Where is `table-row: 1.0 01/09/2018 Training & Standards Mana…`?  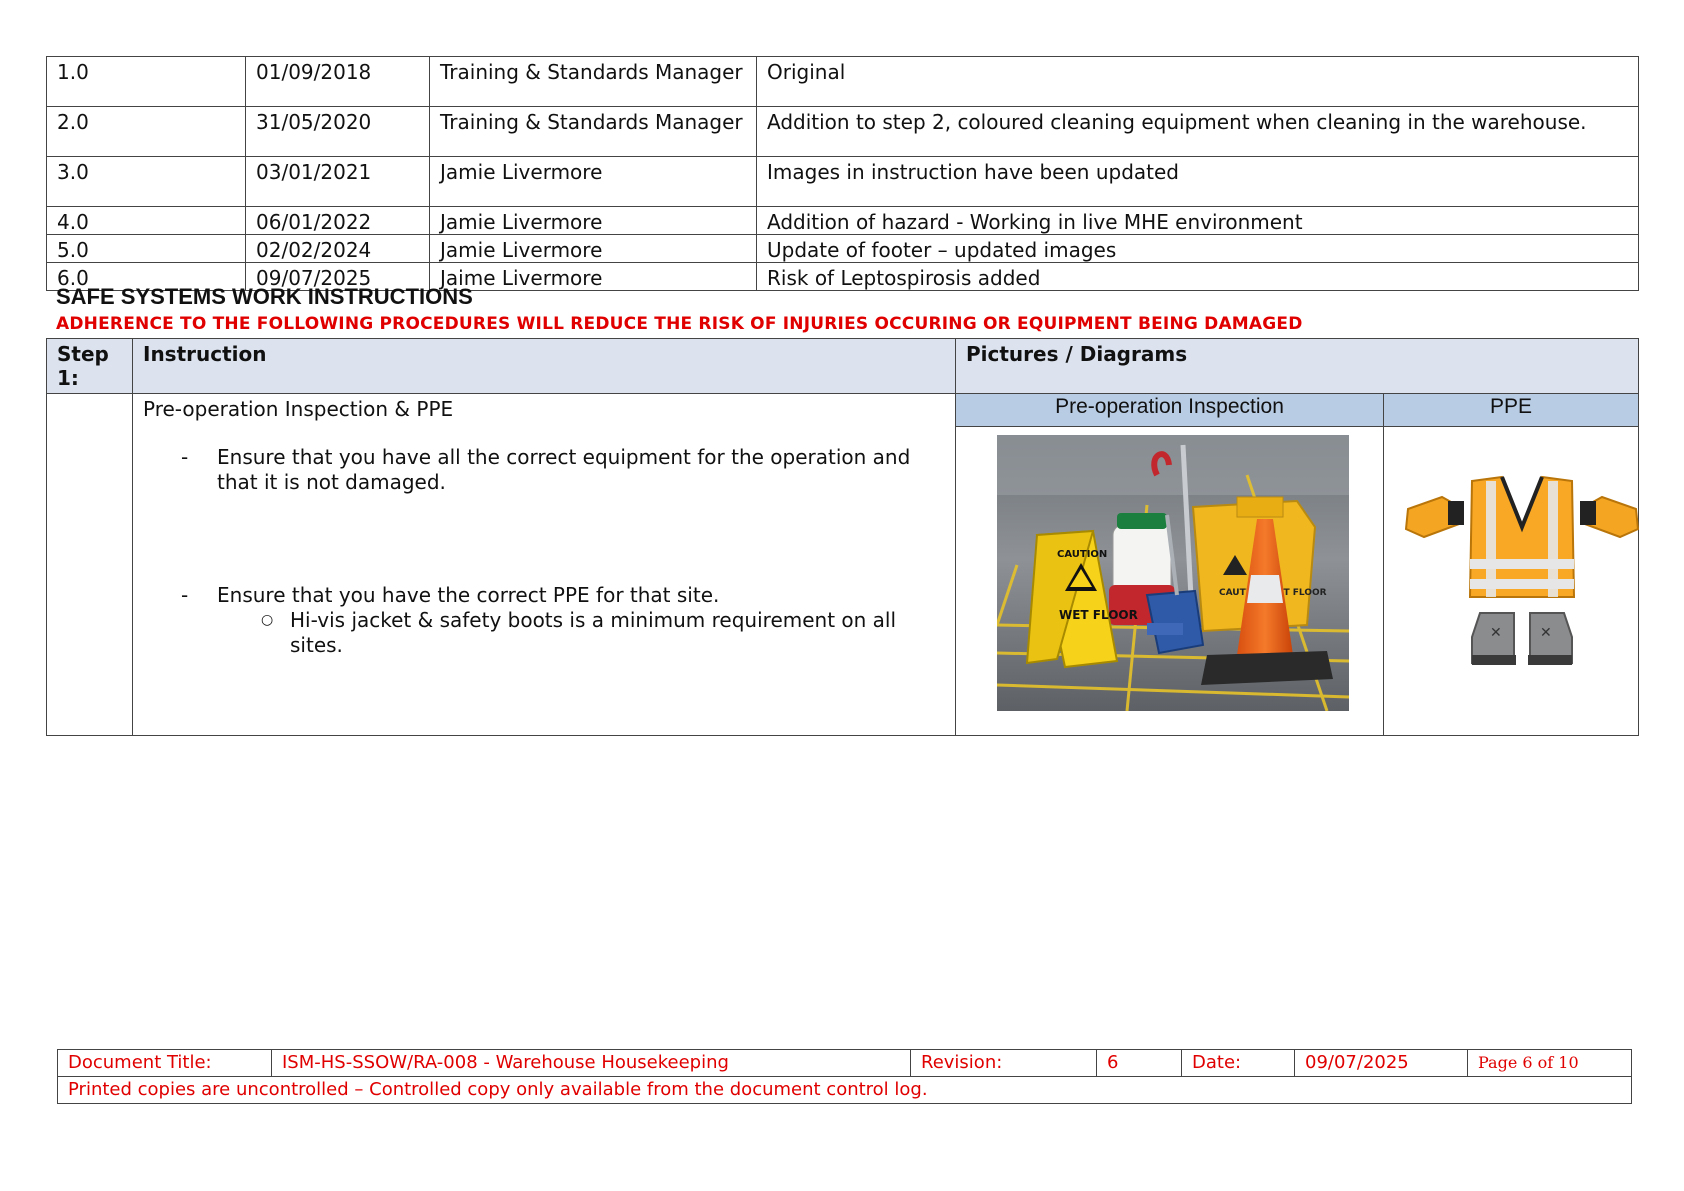 table-row: 1.0 01/09/2018 Training & Standards Mana… is located at coordinates (842, 81).